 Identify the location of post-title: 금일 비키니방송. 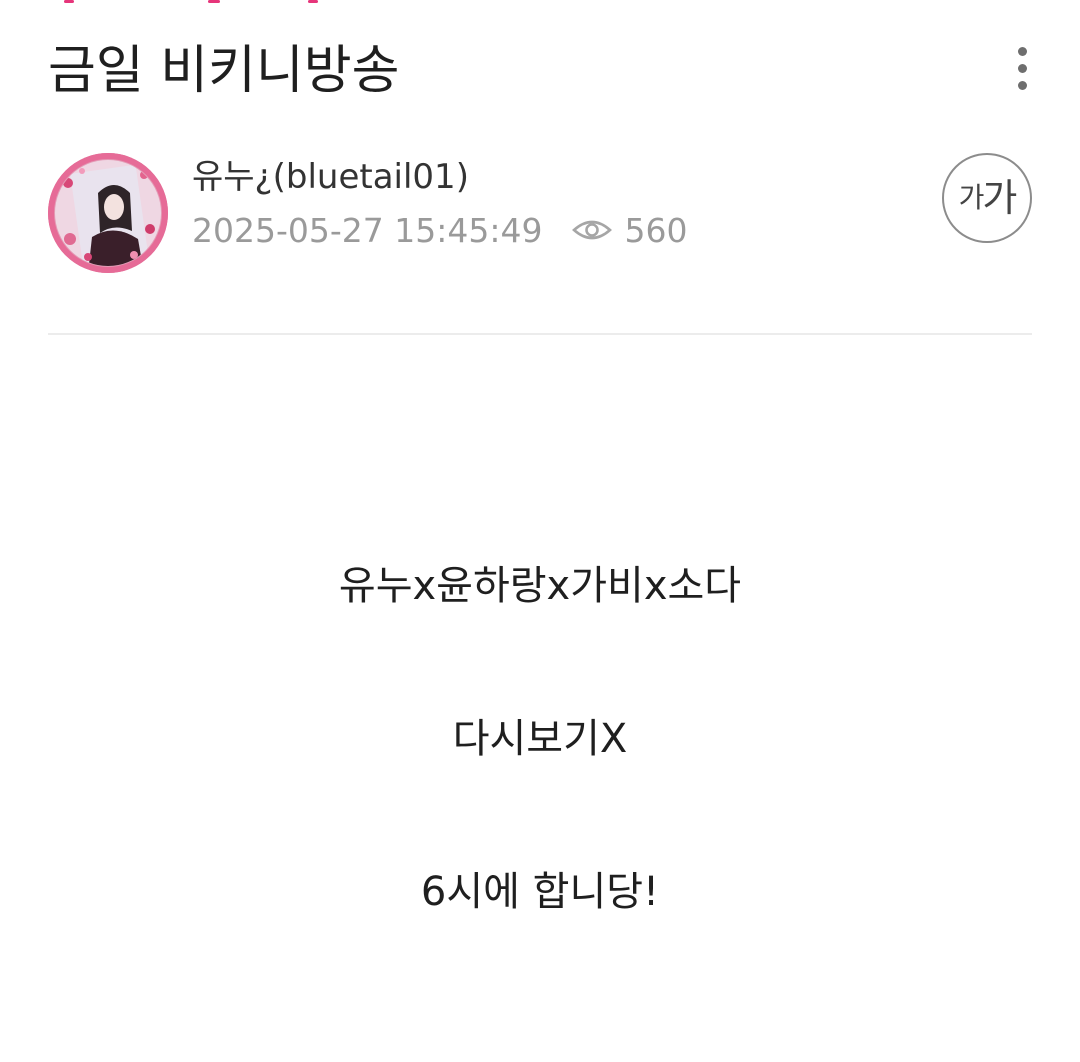
(224, 71).